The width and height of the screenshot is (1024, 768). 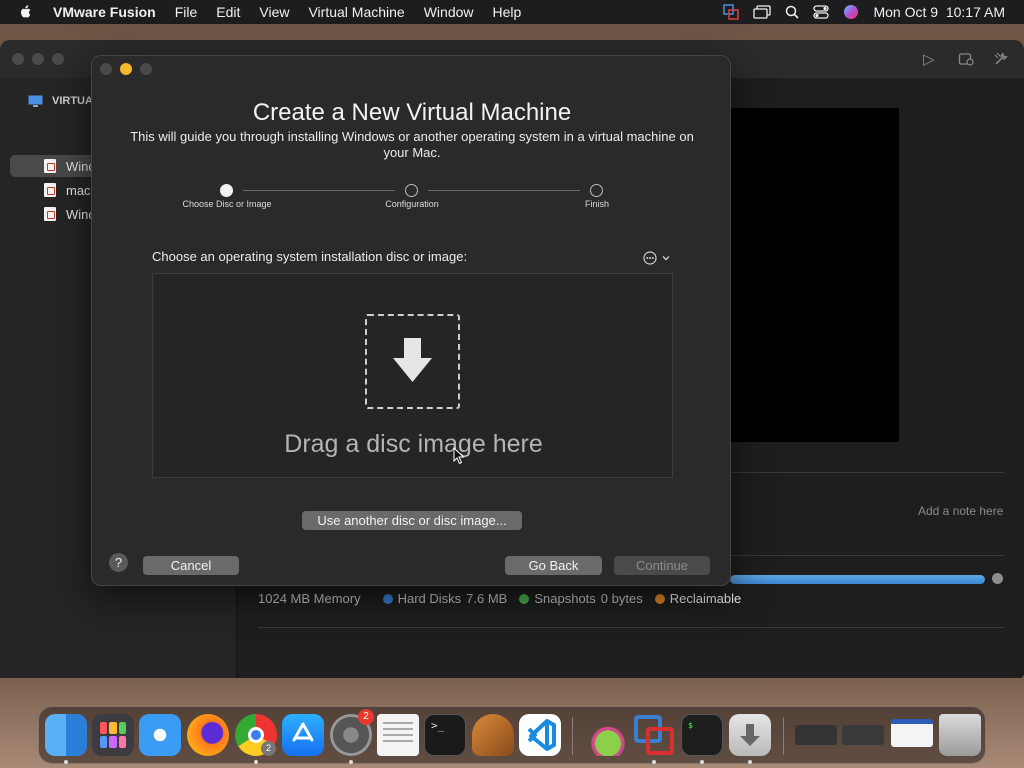 What do you see at coordinates (256, 735) in the screenshot?
I see `chrome-icon: 2` at bounding box center [256, 735].